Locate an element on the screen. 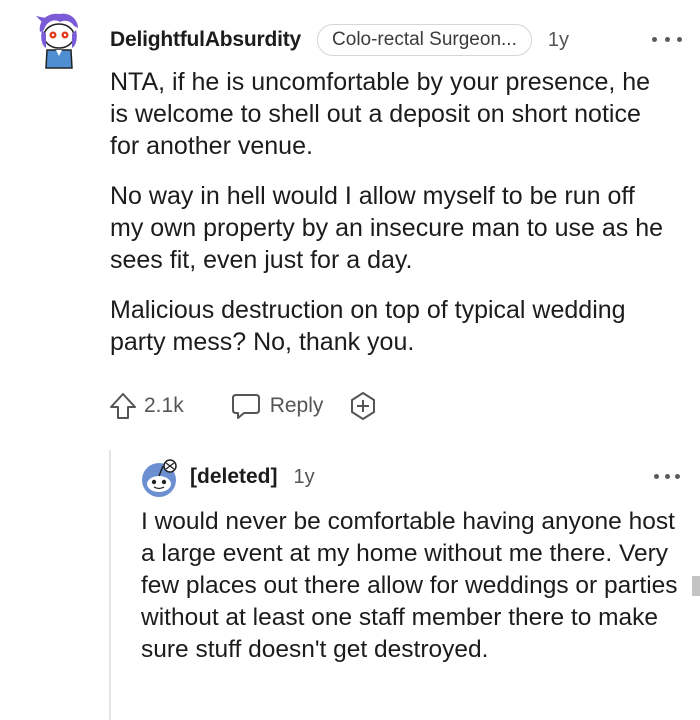 Image resolution: width=700 pixels, height=720 pixels. reply-meta: [deleted] 1y is located at coordinates (252, 477).